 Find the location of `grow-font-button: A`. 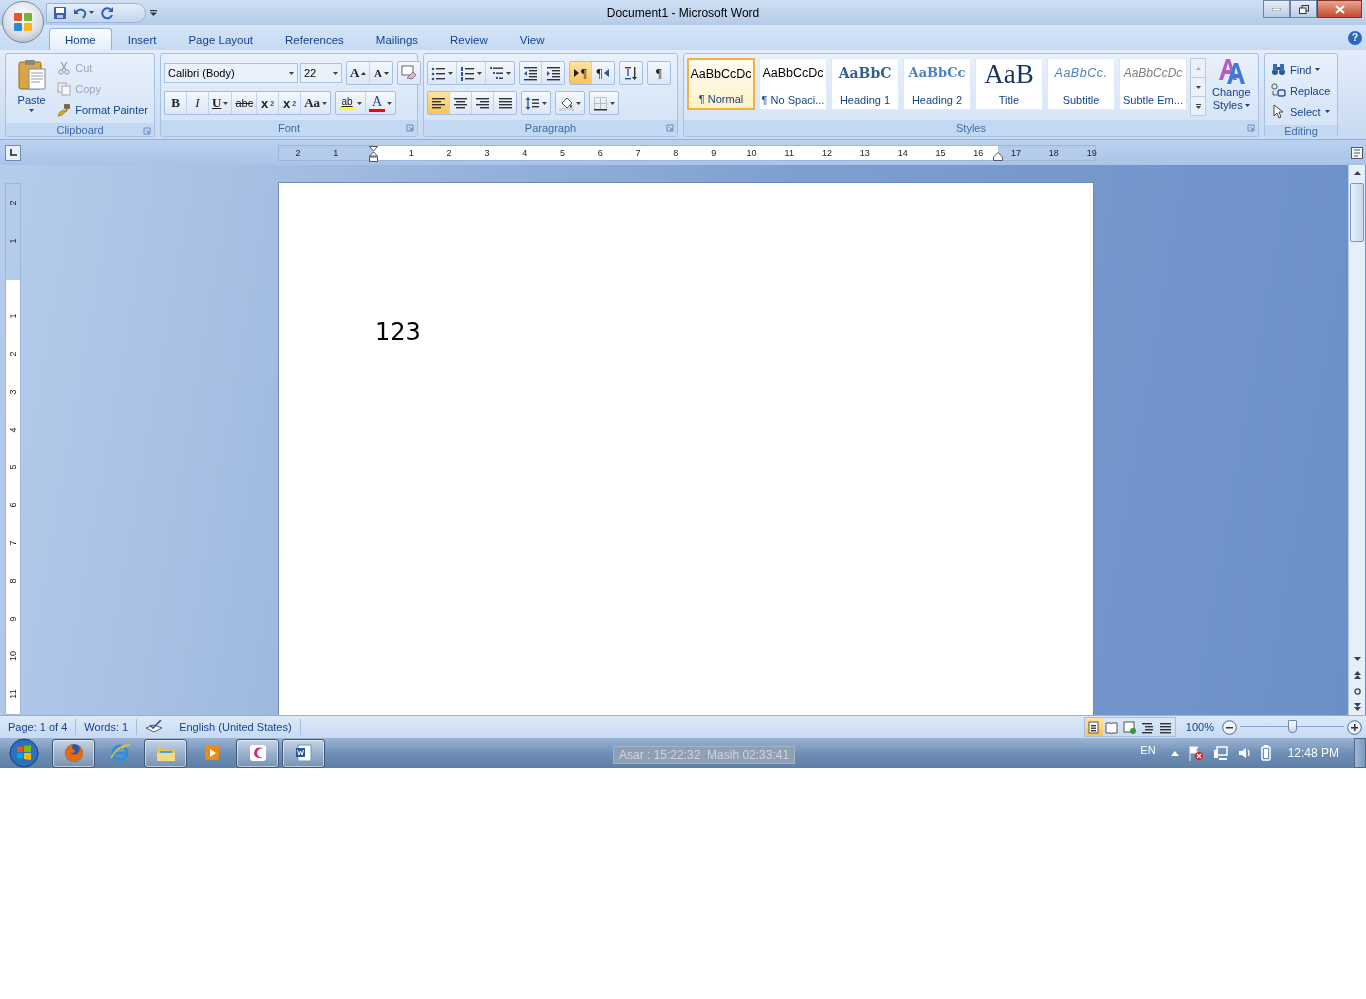

grow-font-button: A is located at coordinates (359, 73).